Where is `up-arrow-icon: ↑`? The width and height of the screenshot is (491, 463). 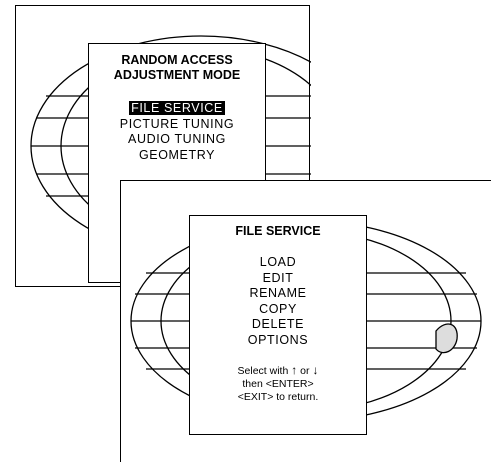 up-arrow-icon: ↑ is located at coordinates (294, 370).